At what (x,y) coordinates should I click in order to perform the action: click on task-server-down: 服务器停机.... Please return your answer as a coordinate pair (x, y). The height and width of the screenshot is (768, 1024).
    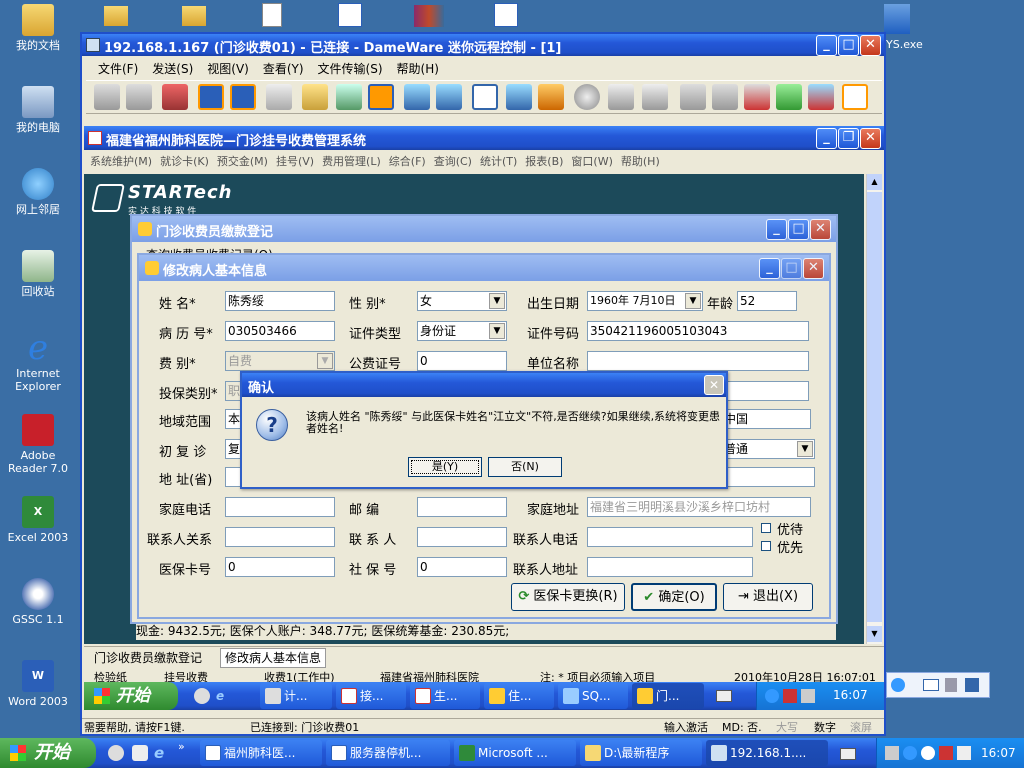
    Looking at the image, I should click on (388, 753).